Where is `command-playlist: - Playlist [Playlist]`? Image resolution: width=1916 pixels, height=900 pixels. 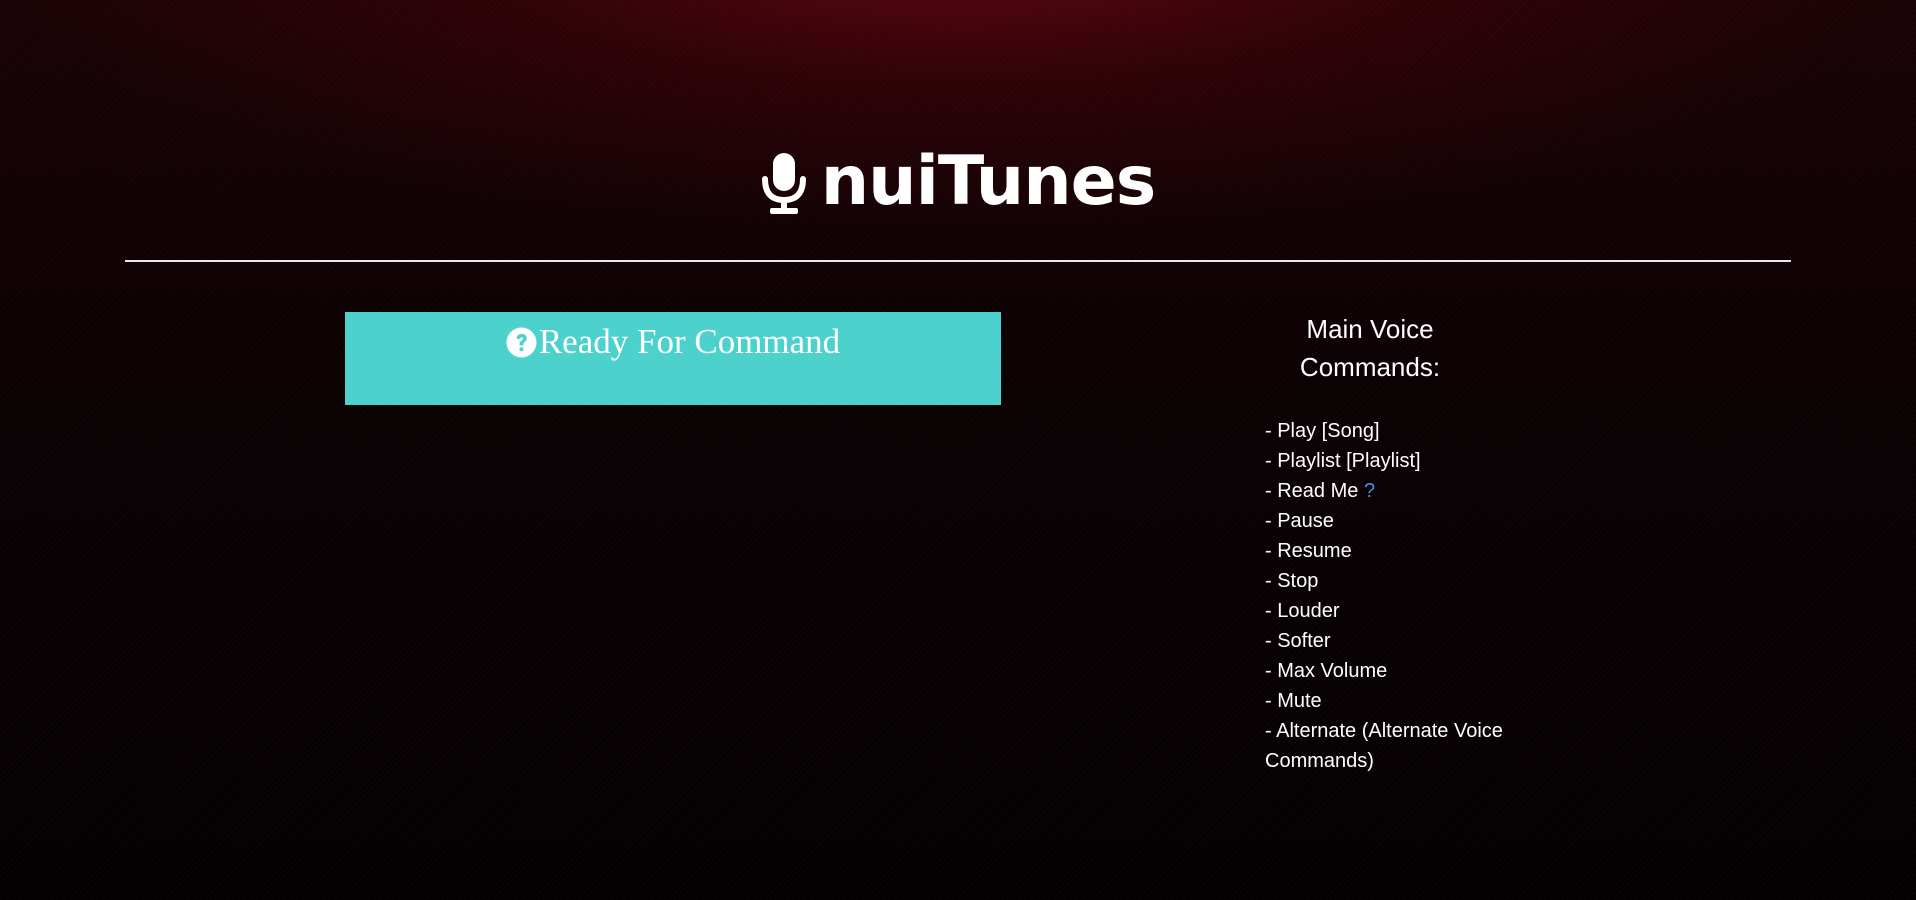
command-playlist: - Playlist [Playlist] is located at coordinates (1343, 461).